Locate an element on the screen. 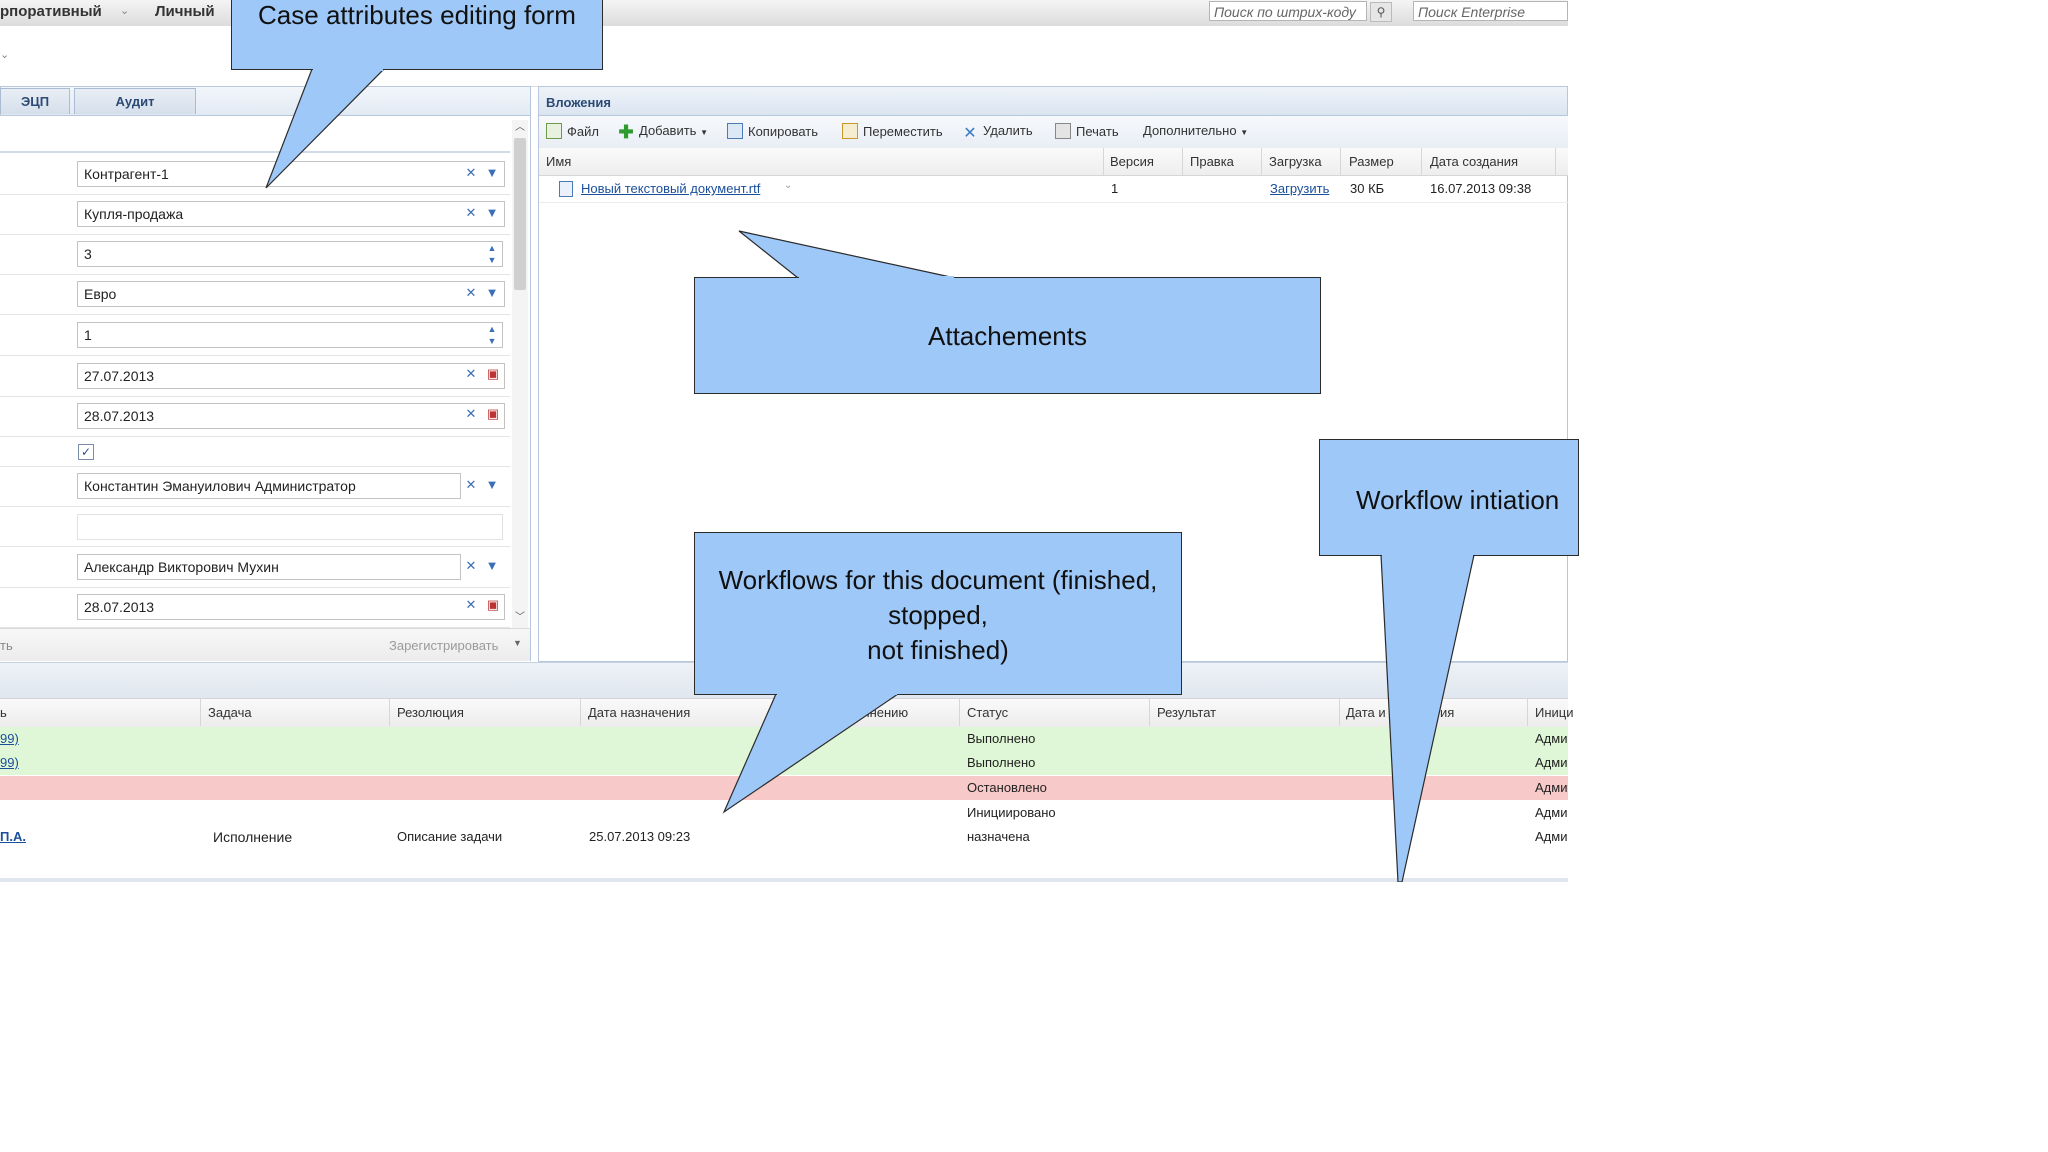 The image size is (2048, 1152). callout-workflow-init: Workflow intiation is located at coordinates (1449, 497).